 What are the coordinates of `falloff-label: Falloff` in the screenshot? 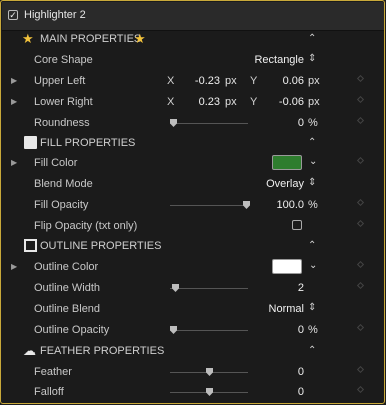 It's located at (49, 392).